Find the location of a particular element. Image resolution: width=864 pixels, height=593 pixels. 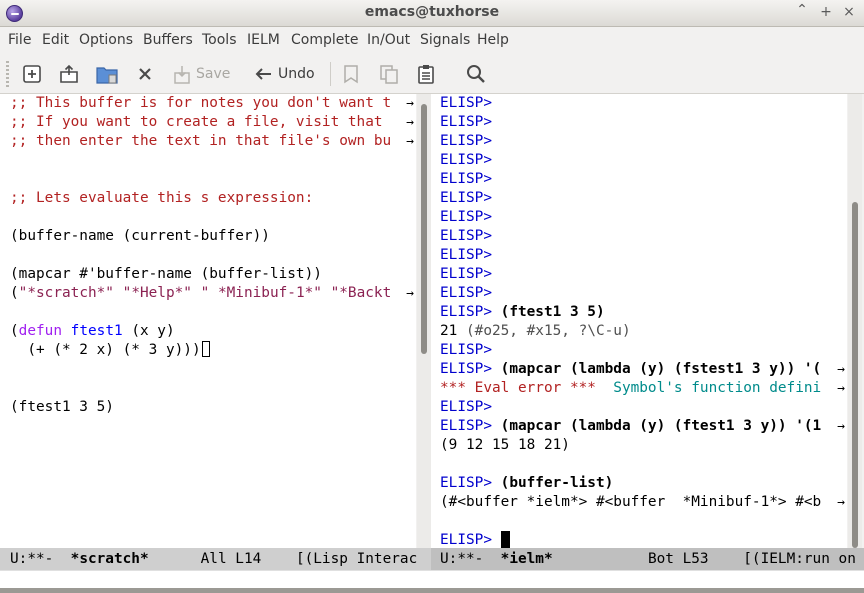

modeline-status: U:**- is located at coordinates (470, 559).